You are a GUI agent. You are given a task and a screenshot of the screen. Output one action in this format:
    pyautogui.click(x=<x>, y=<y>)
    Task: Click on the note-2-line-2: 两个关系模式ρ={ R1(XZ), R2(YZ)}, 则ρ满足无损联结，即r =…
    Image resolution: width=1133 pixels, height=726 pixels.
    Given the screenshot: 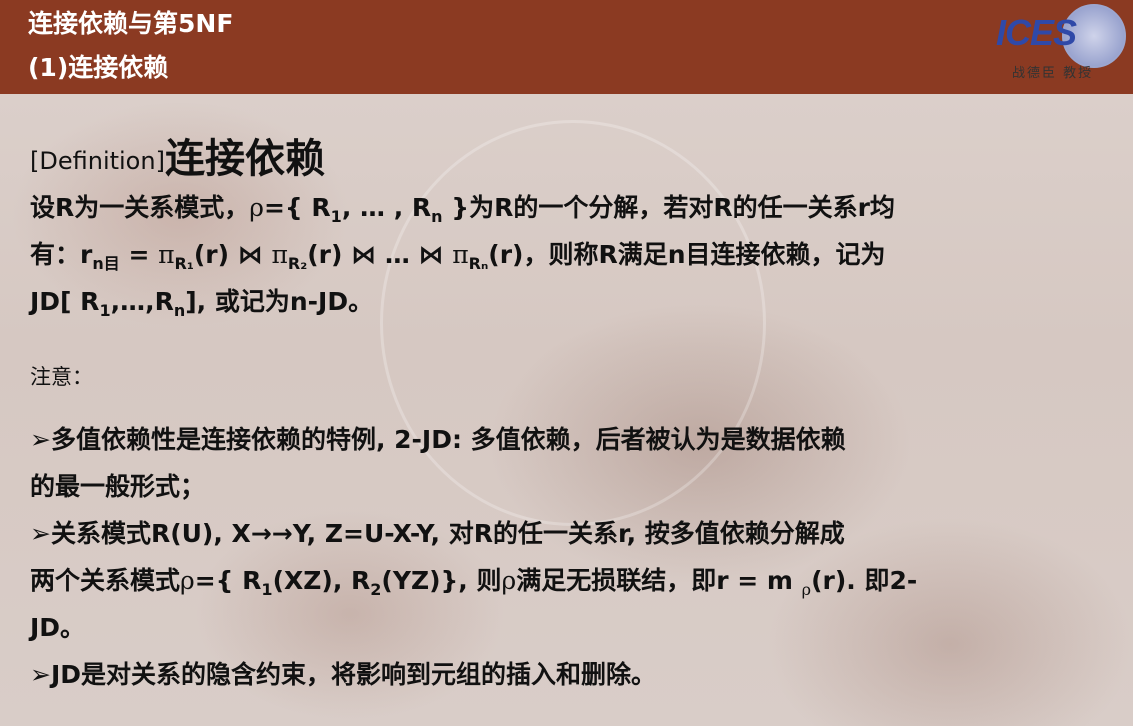 What is the action you would take?
    pyautogui.click(x=565, y=580)
    